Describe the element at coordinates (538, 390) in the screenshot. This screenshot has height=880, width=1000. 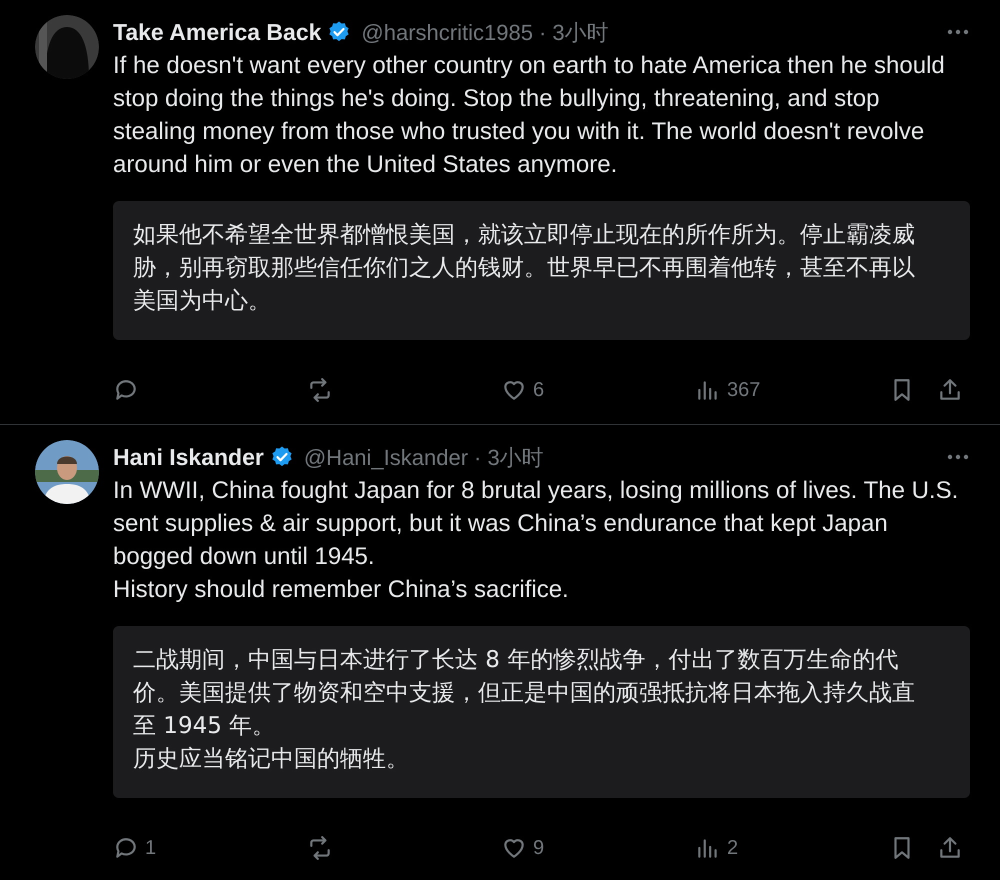
I see `count: 6` at that location.